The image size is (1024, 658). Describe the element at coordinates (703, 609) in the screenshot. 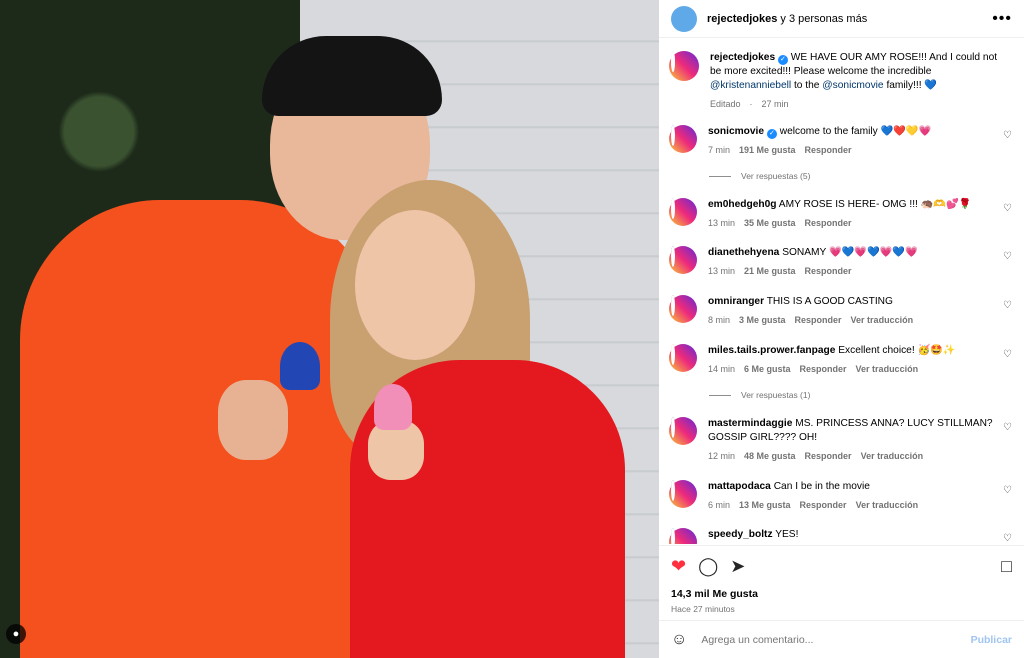

I see `post-time: Hace 27 minutos` at that location.